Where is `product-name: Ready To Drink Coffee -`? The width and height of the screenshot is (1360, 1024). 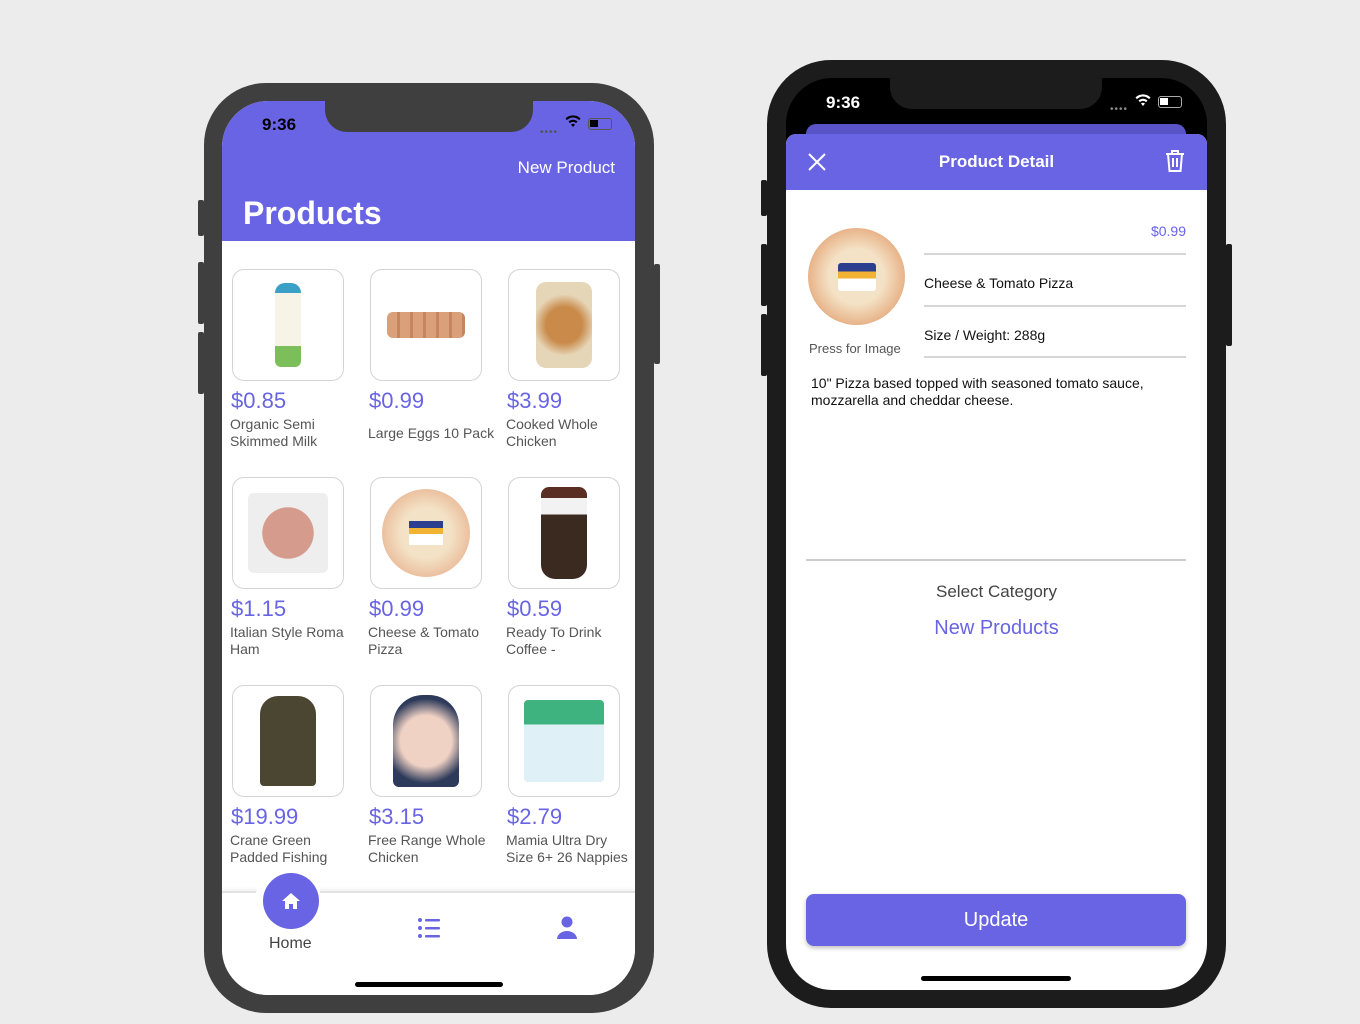
product-name: Ready To Drink Coffee - is located at coordinates (554, 640).